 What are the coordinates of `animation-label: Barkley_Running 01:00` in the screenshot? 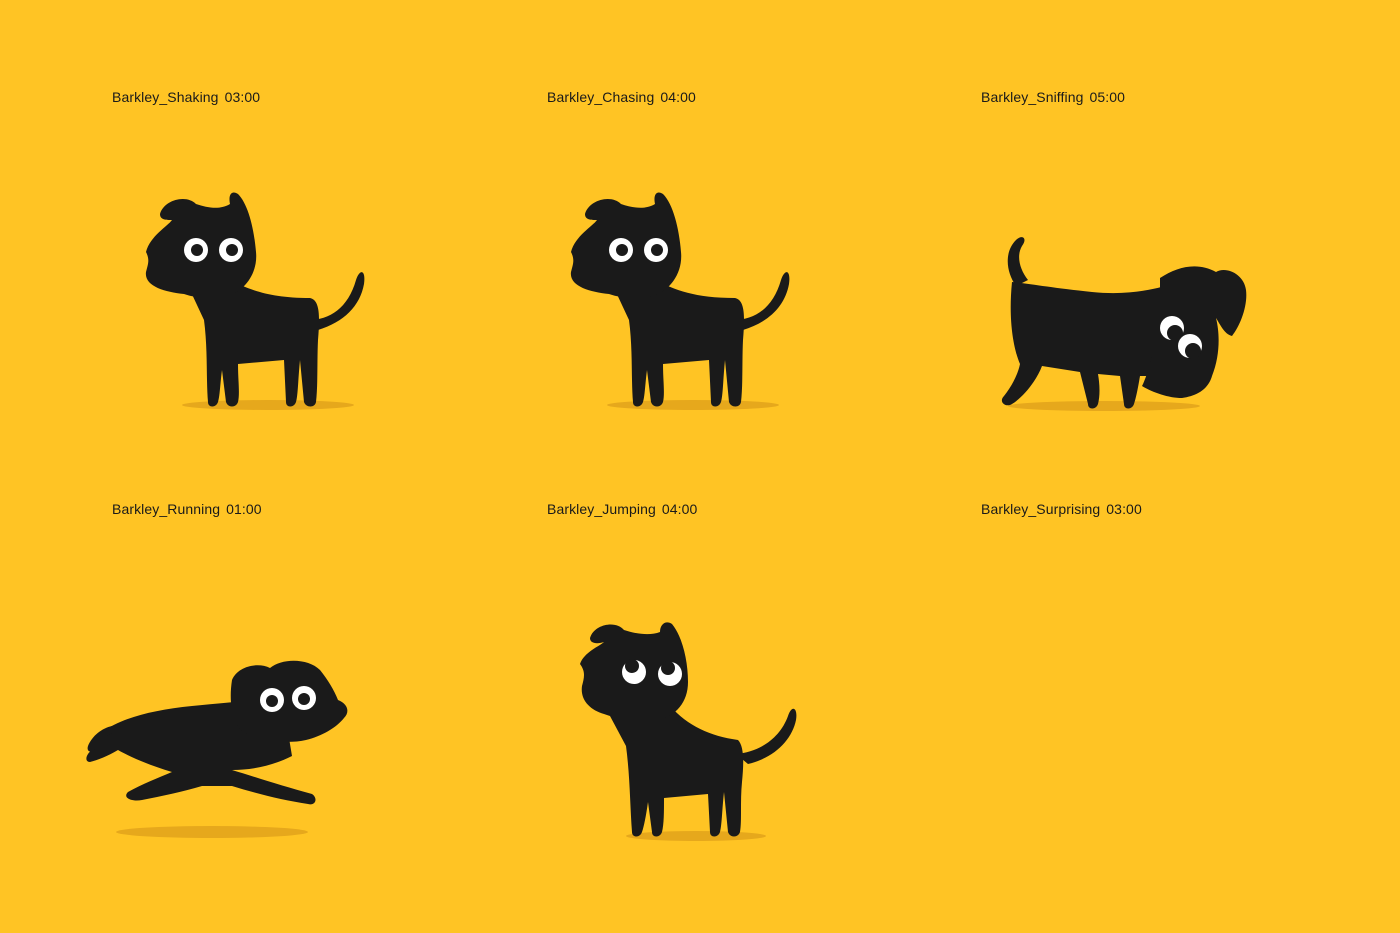 It's located at (187, 509).